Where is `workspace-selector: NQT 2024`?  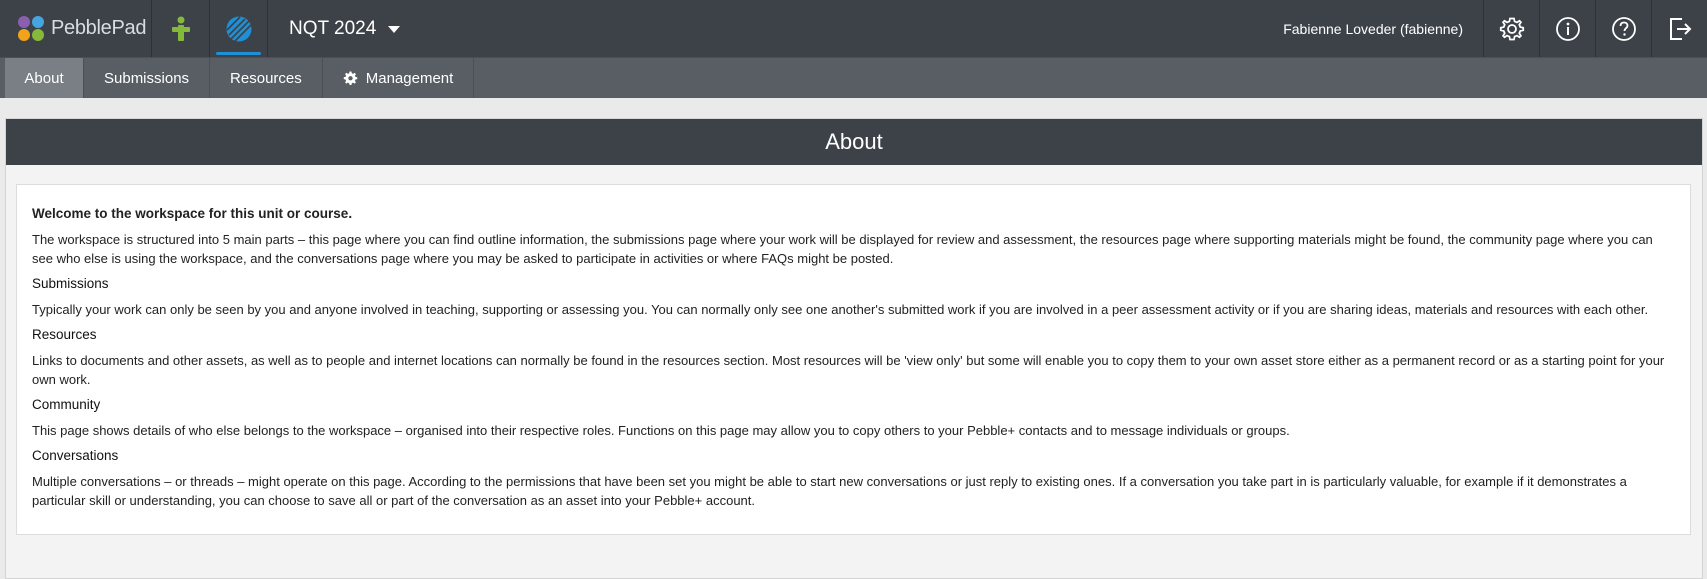
workspace-selector: NQT 2024 is located at coordinates (334, 28).